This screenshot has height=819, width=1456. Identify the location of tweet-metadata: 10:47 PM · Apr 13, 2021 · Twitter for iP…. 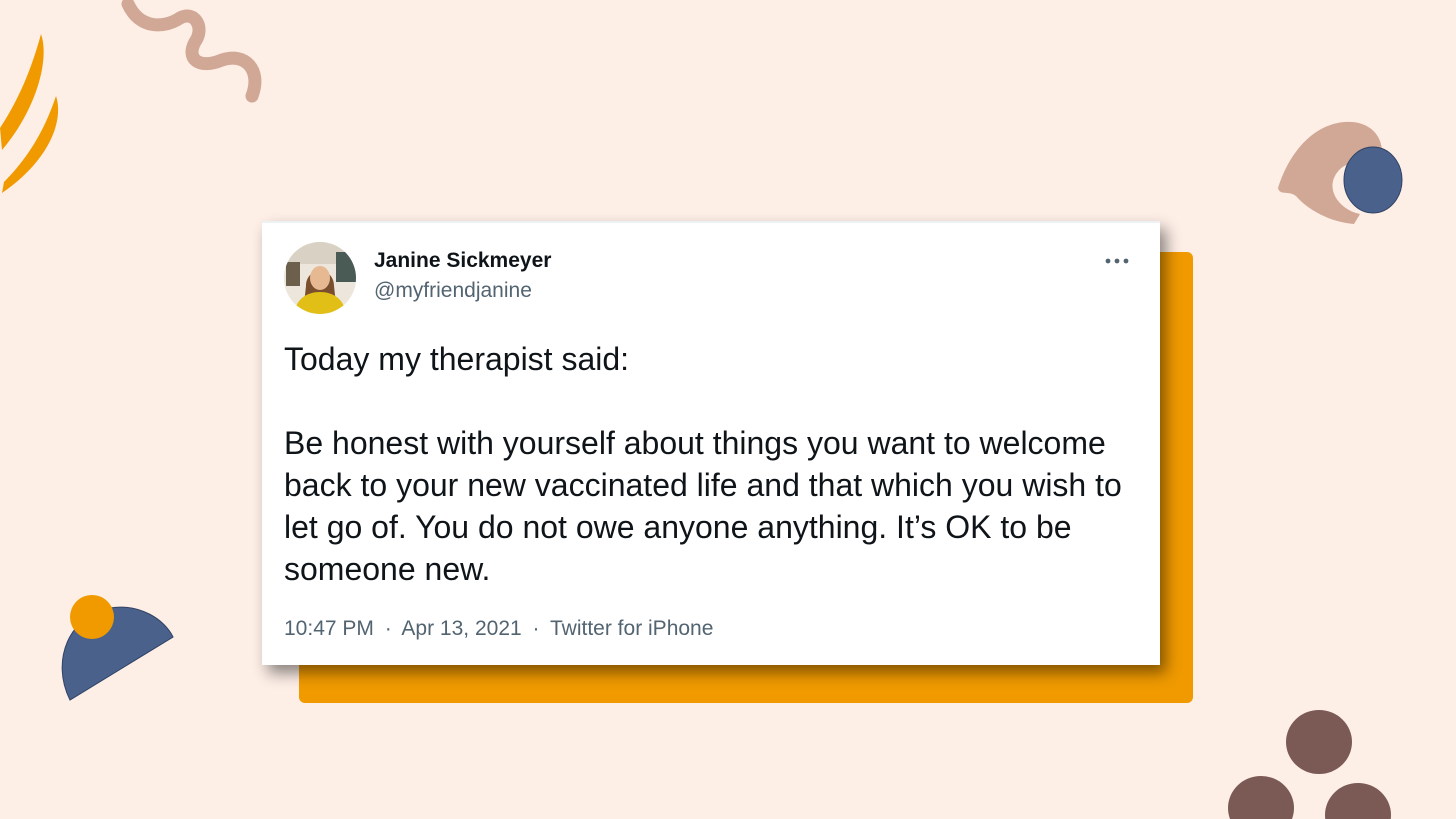
(498, 629).